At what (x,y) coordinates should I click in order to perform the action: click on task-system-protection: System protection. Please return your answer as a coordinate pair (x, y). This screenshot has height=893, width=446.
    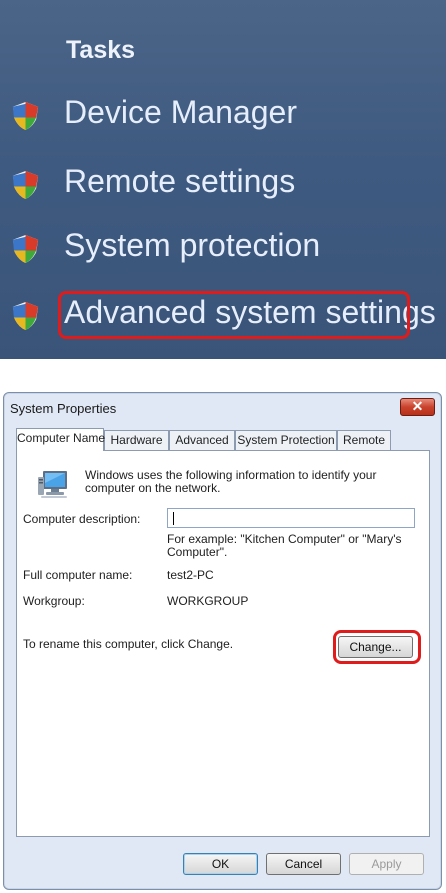
    Looking at the image, I should click on (223, 248).